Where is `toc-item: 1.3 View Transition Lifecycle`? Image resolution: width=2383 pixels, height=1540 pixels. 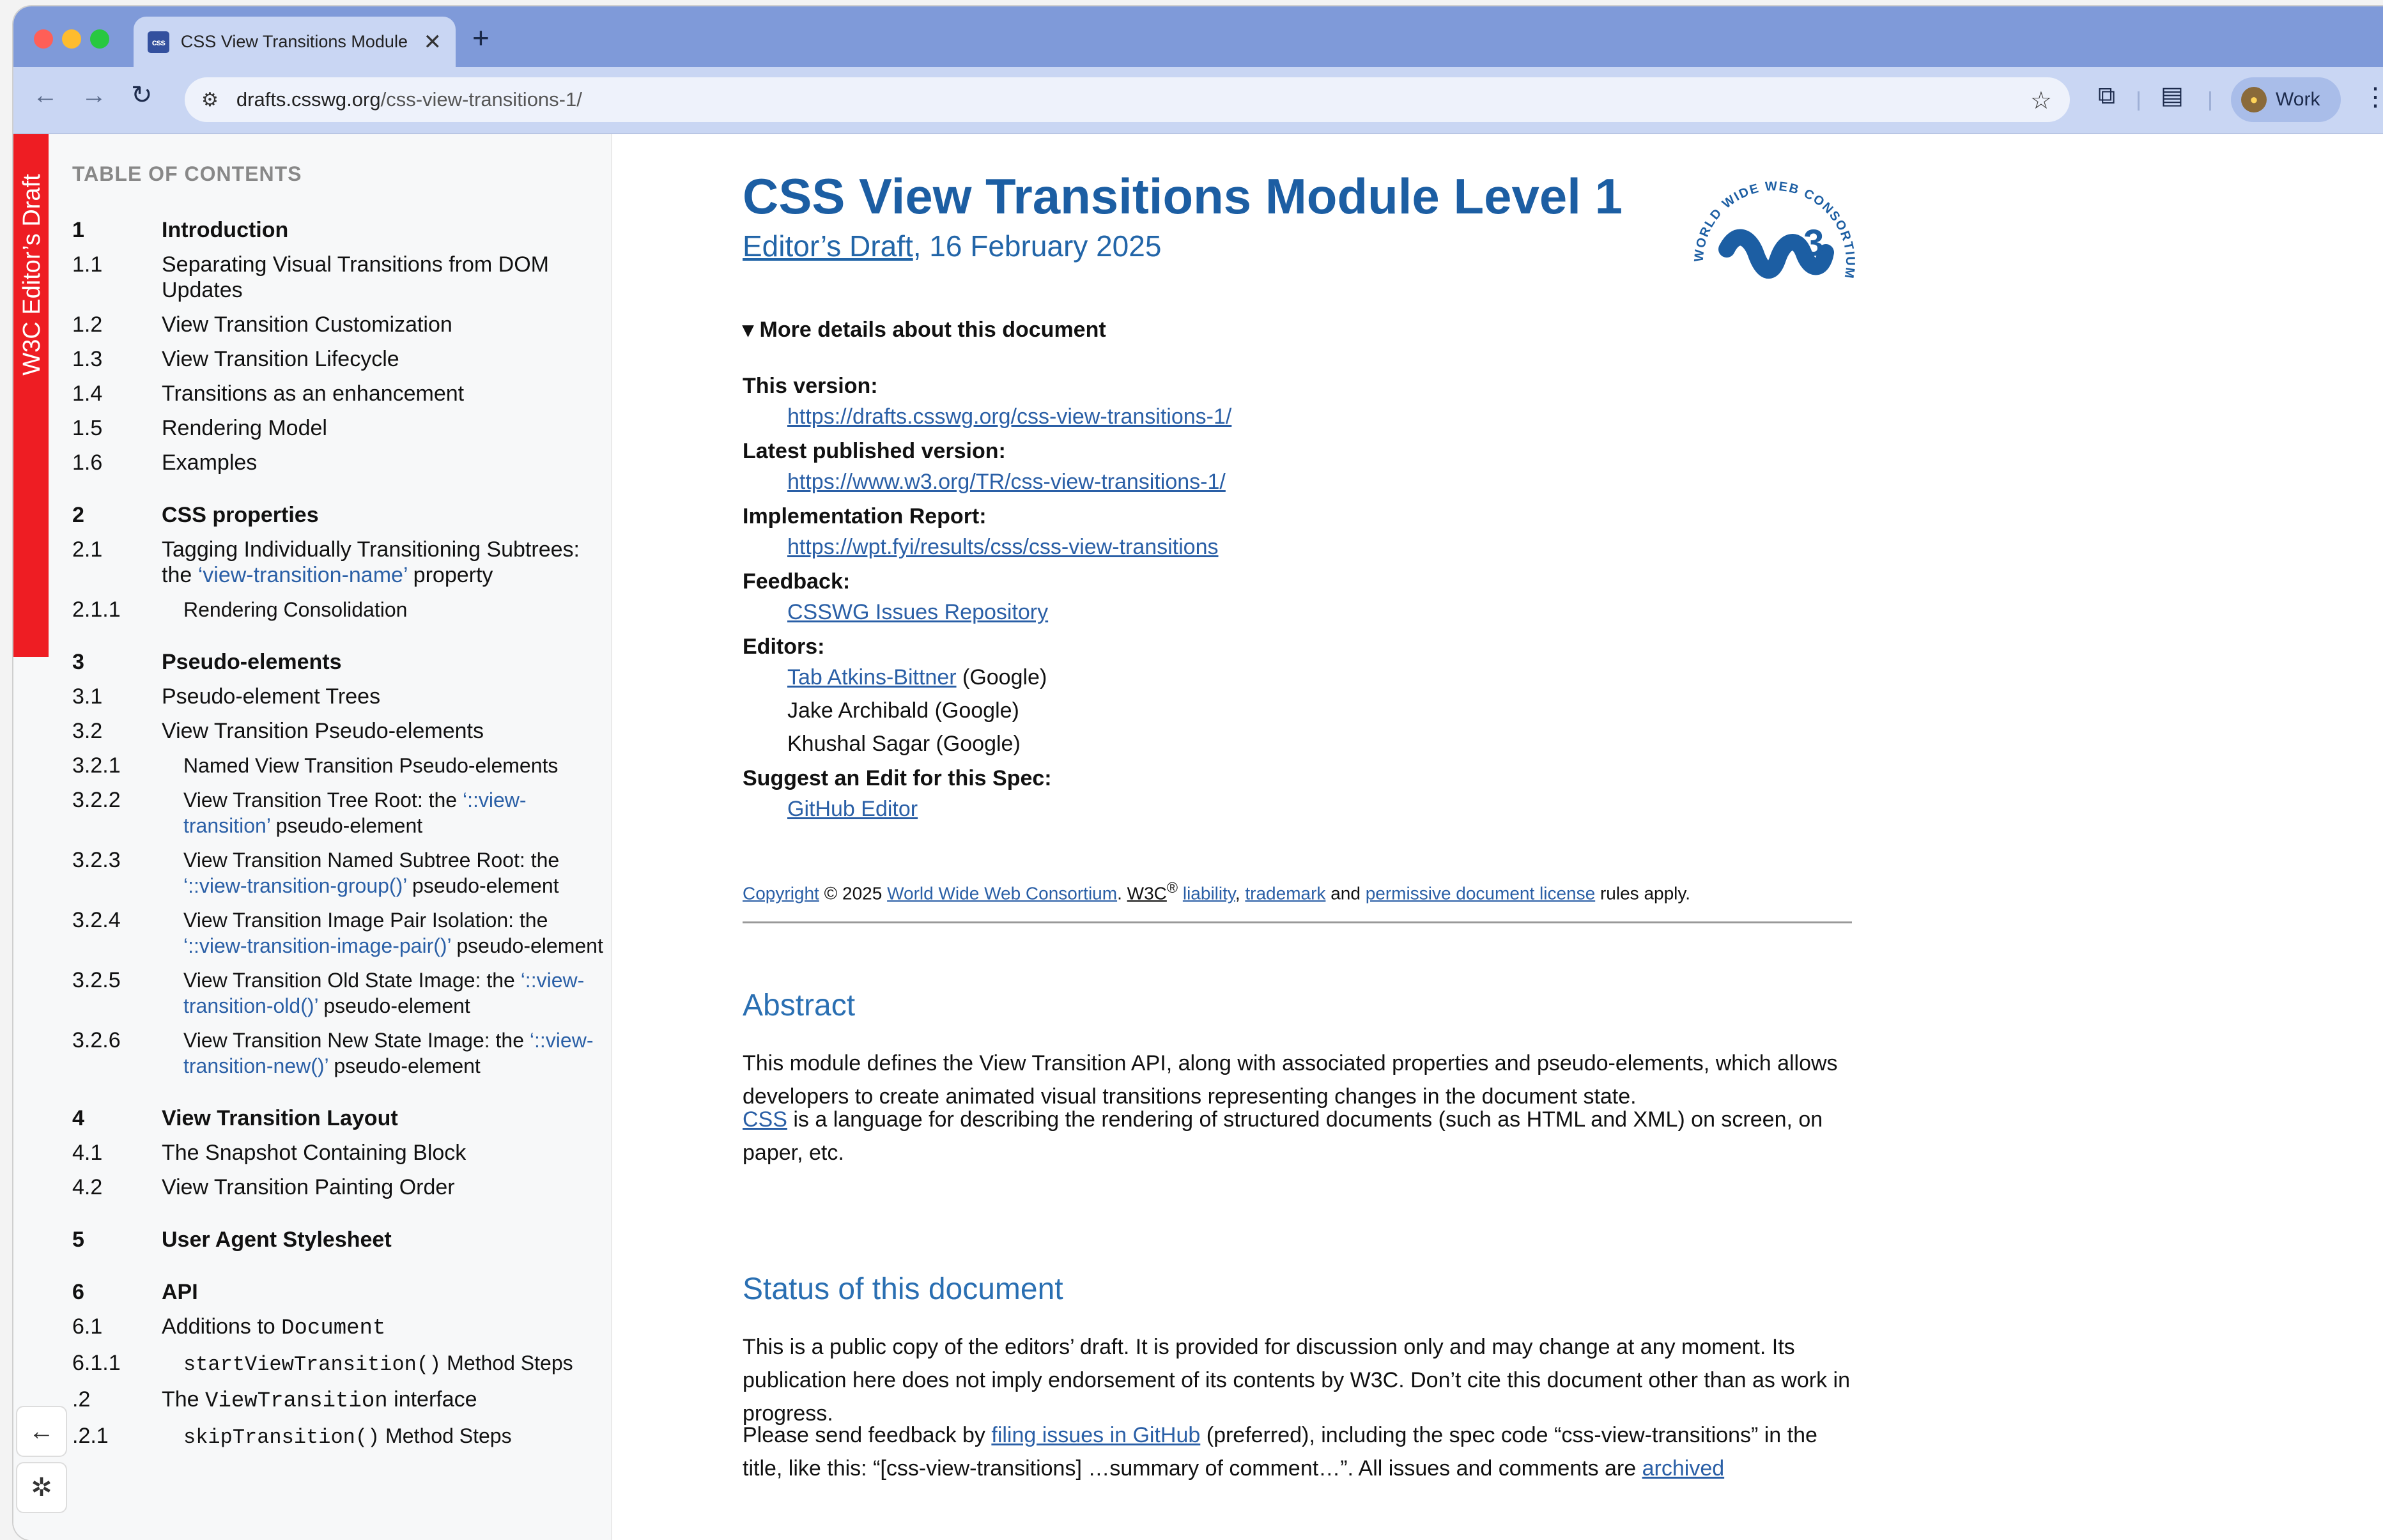
toc-item: 1.3 View Transition Lifecycle is located at coordinates (340, 359).